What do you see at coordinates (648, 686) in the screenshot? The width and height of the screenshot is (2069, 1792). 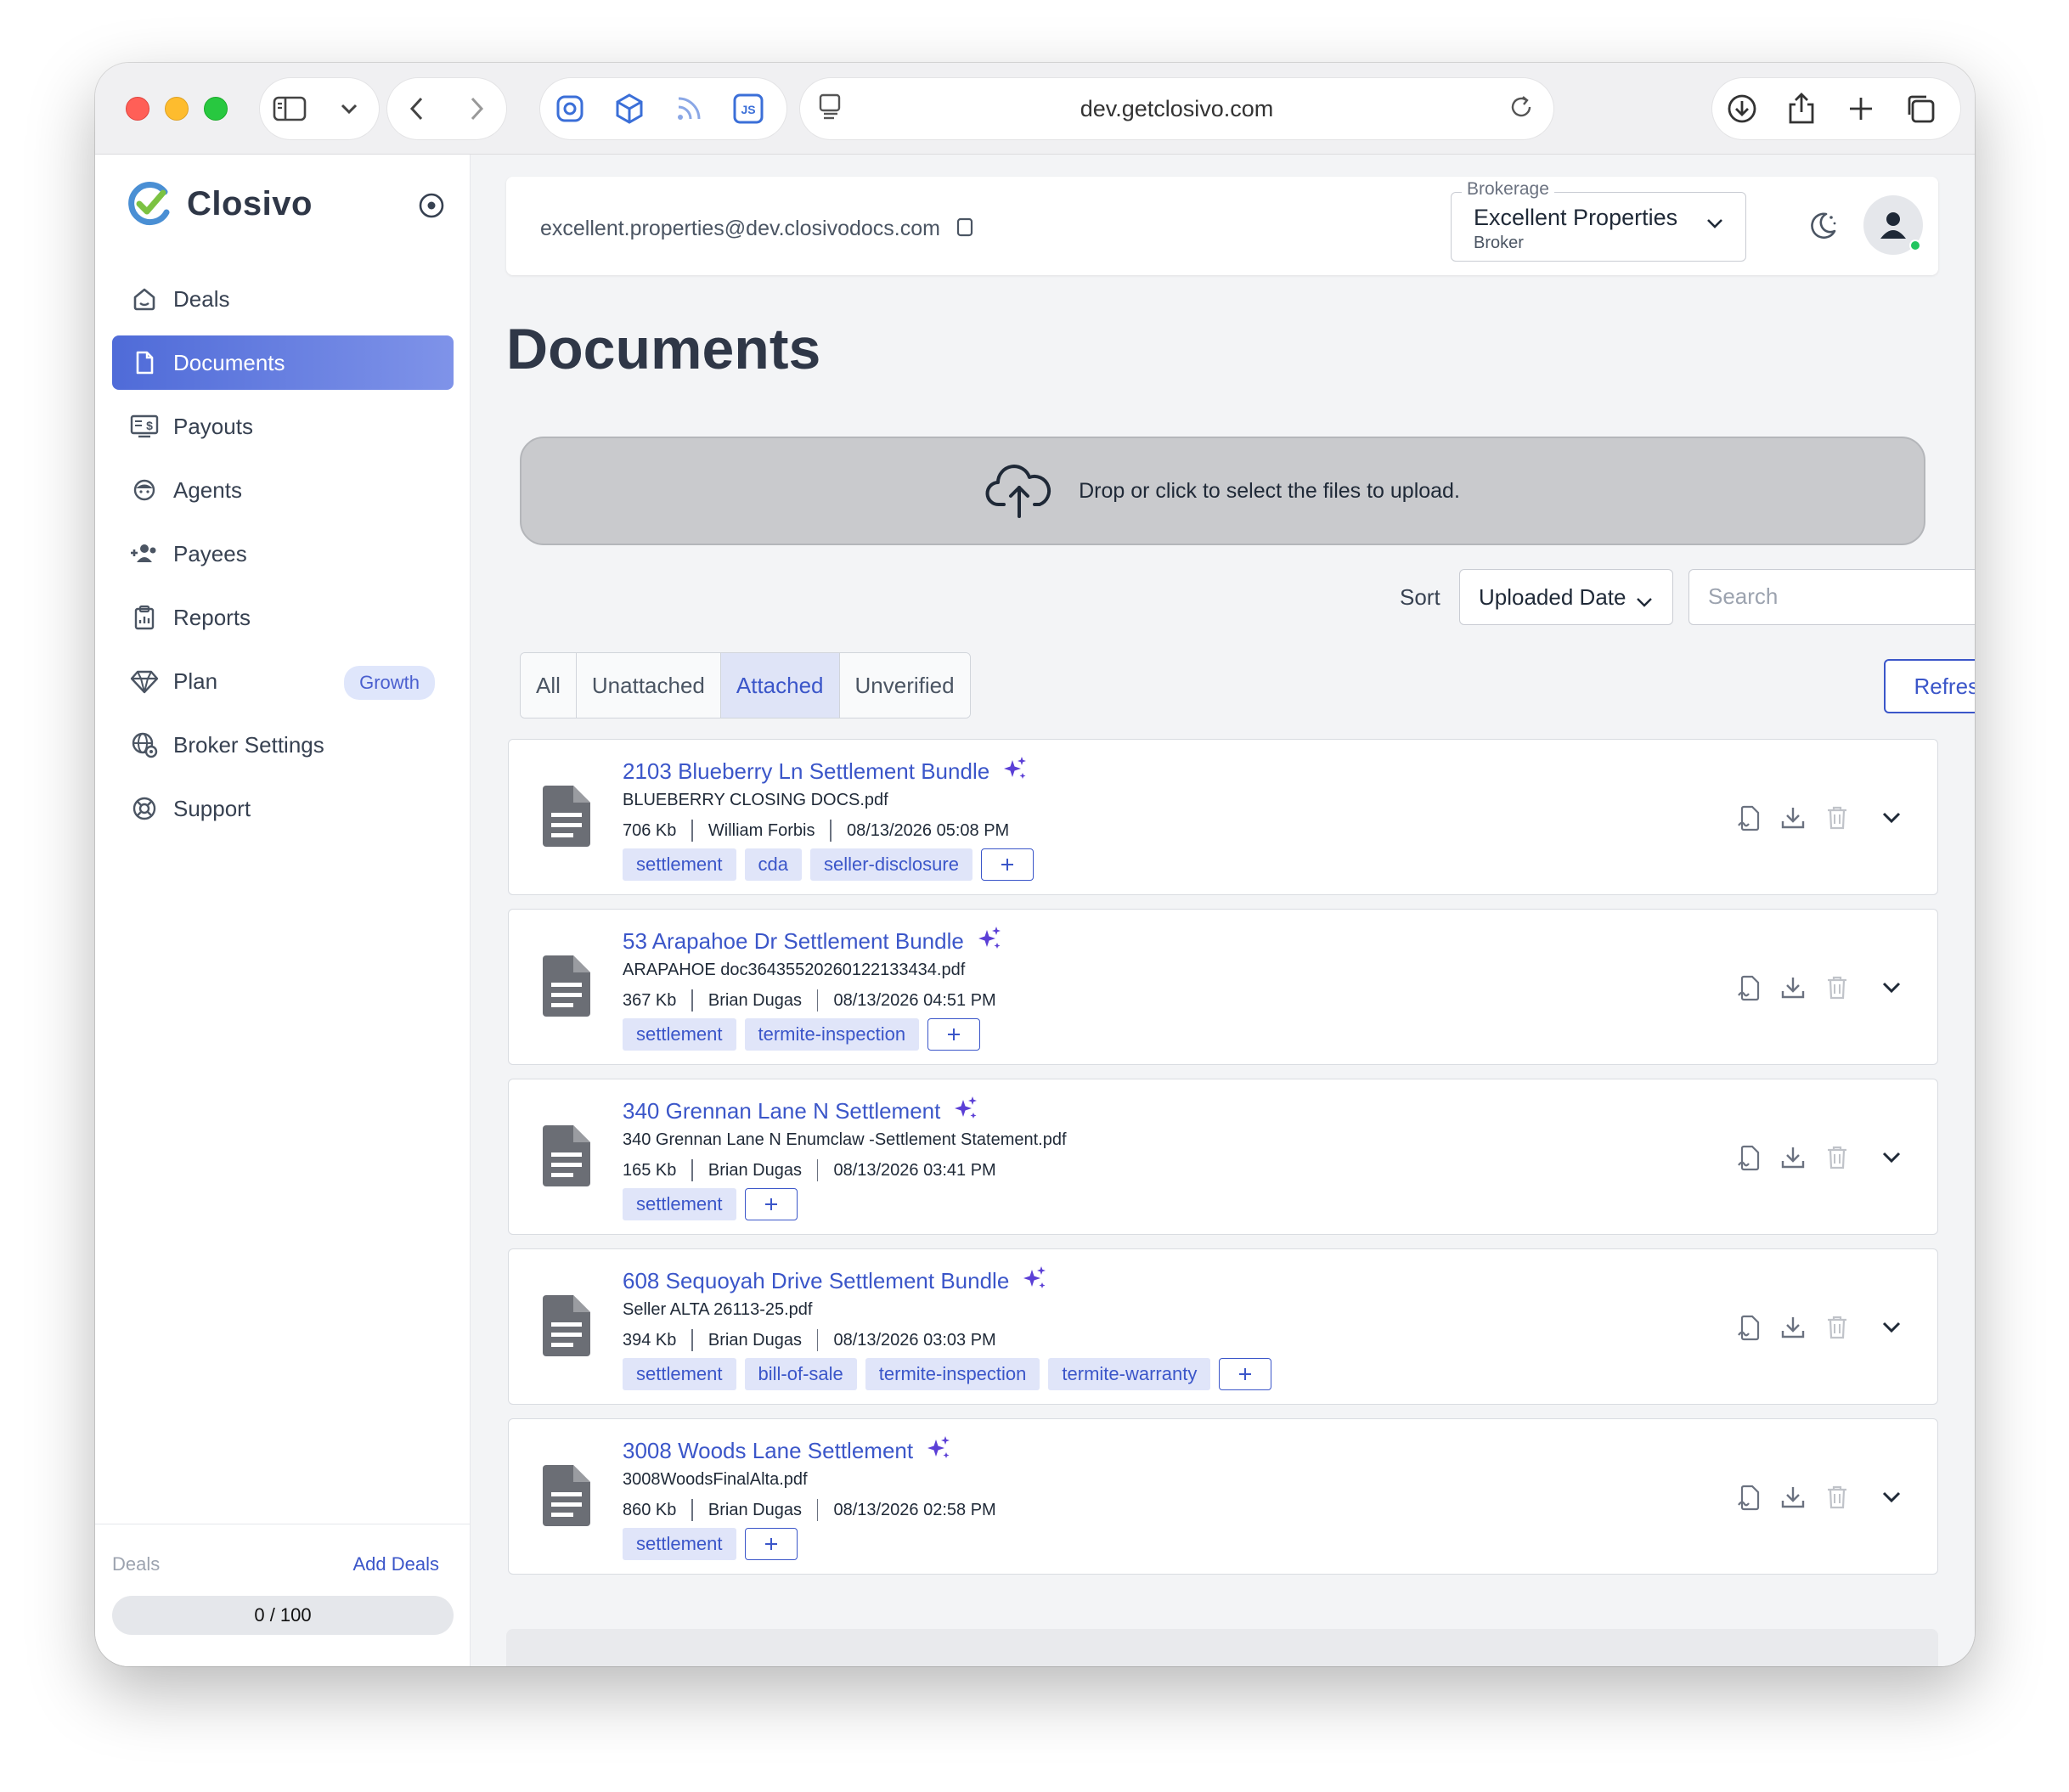 I see `tab-unattached: Unattached` at bounding box center [648, 686].